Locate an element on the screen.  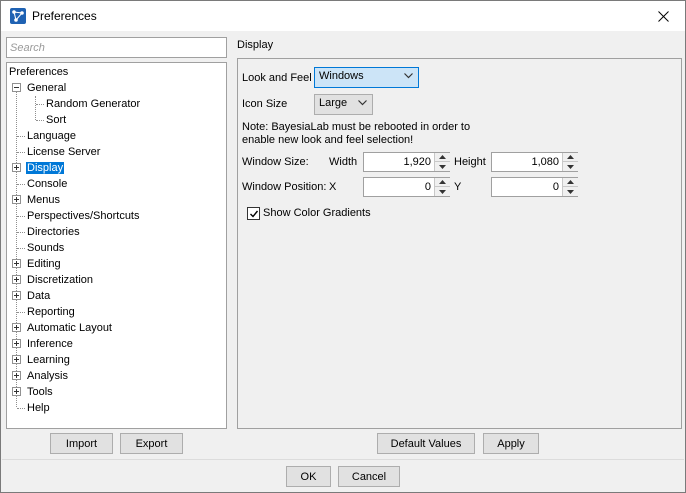
default-values-button: Default Values is located at coordinates (426, 443).